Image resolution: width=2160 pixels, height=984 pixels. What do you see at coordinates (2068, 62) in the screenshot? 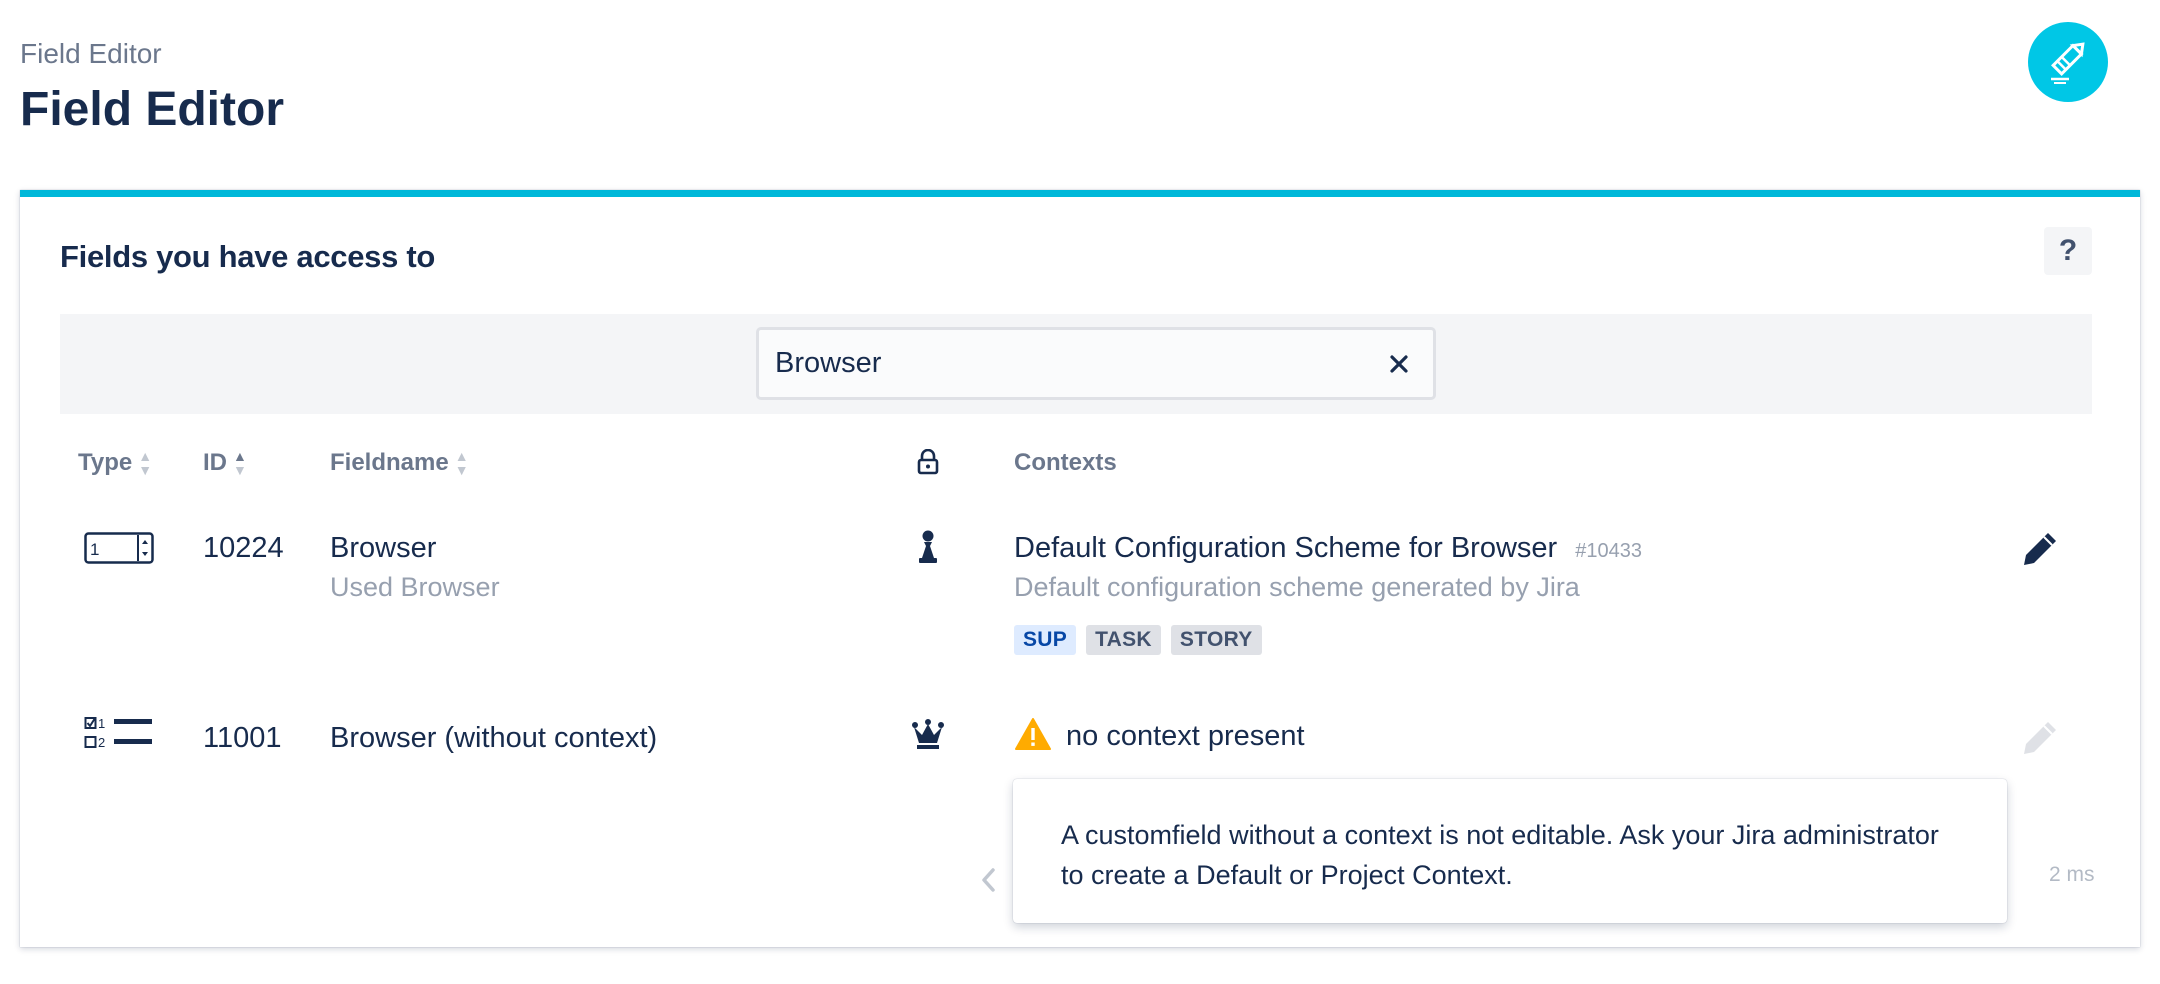
I see `app-logo-pencil-icon` at bounding box center [2068, 62].